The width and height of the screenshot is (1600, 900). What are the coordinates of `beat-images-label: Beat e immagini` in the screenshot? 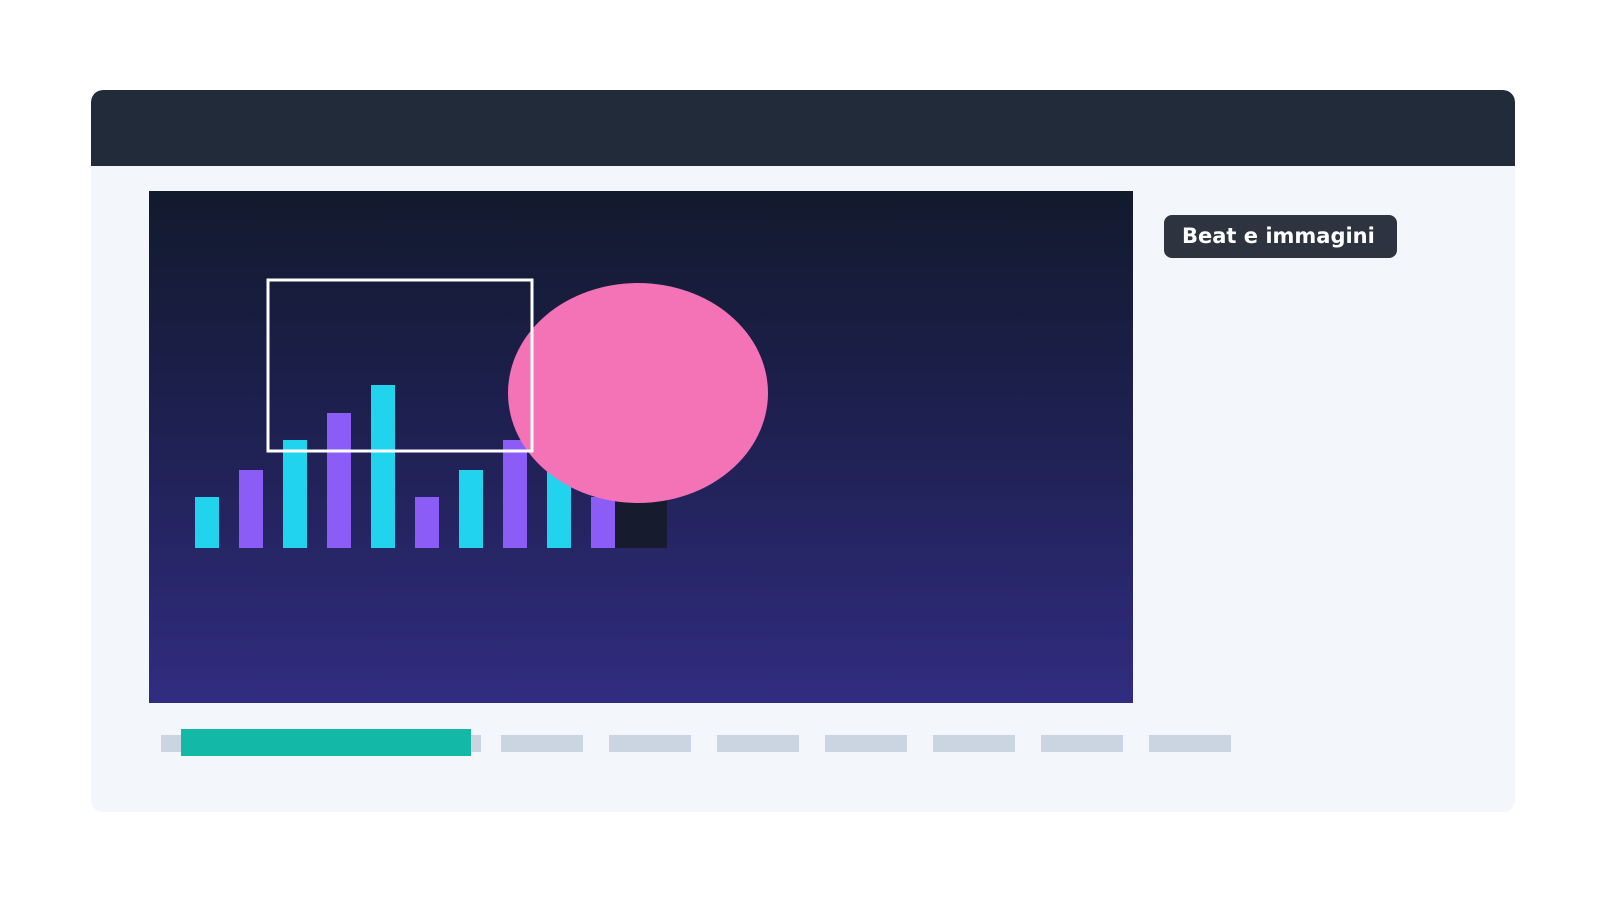 It's located at (1280, 236).